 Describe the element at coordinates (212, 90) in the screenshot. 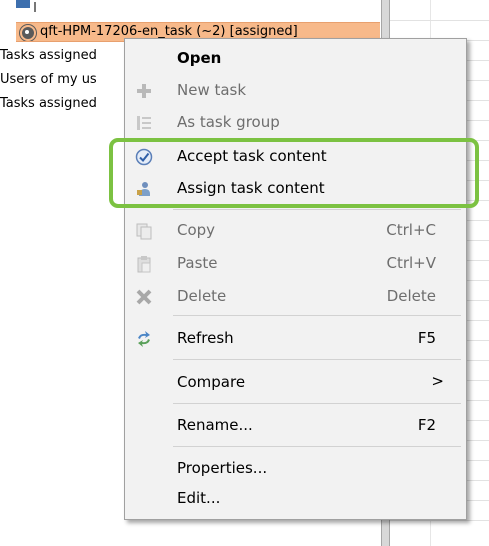

I see `menu-item-label: New task` at that location.